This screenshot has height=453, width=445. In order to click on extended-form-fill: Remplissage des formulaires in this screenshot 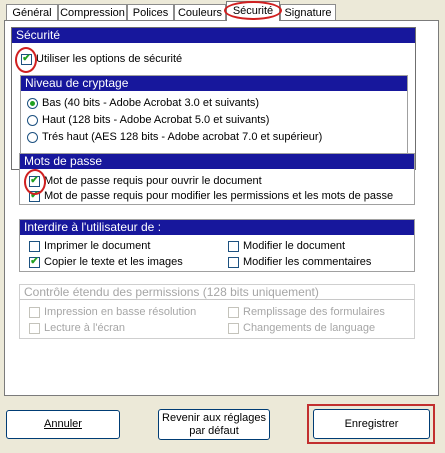, I will do `click(306, 312)`.